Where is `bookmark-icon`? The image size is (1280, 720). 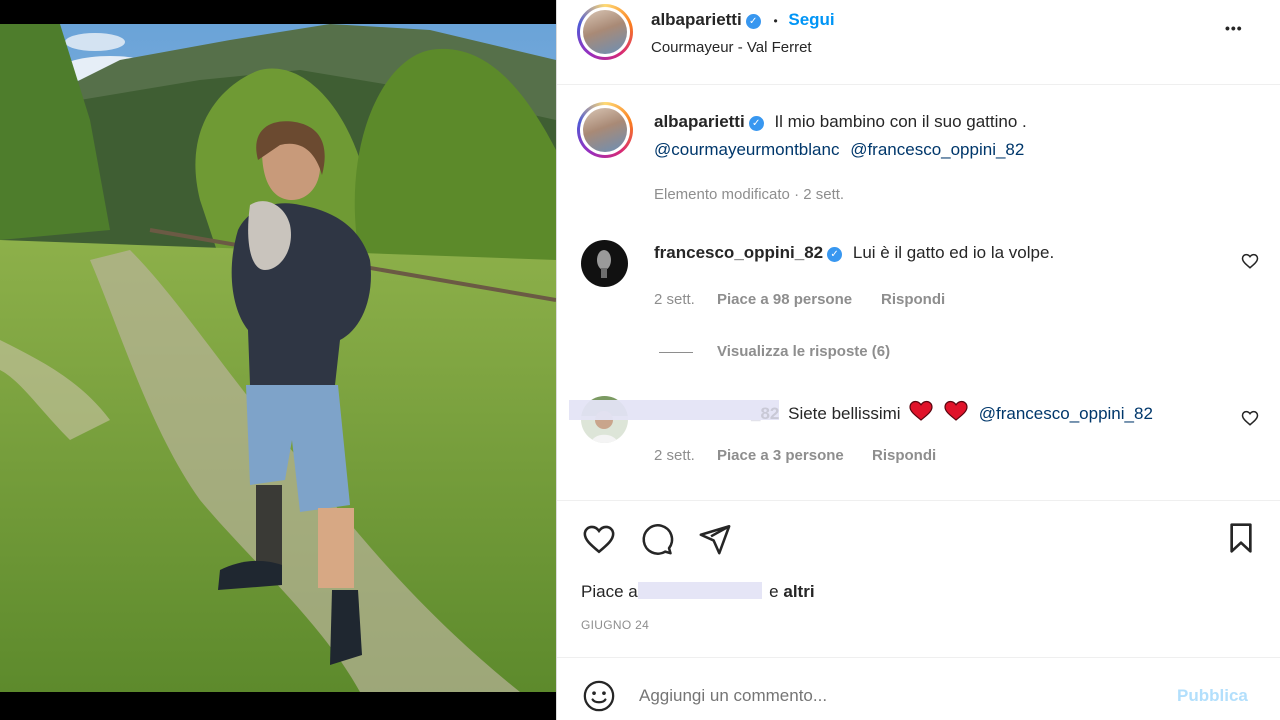
bookmark-icon is located at coordinates (1241, 538).